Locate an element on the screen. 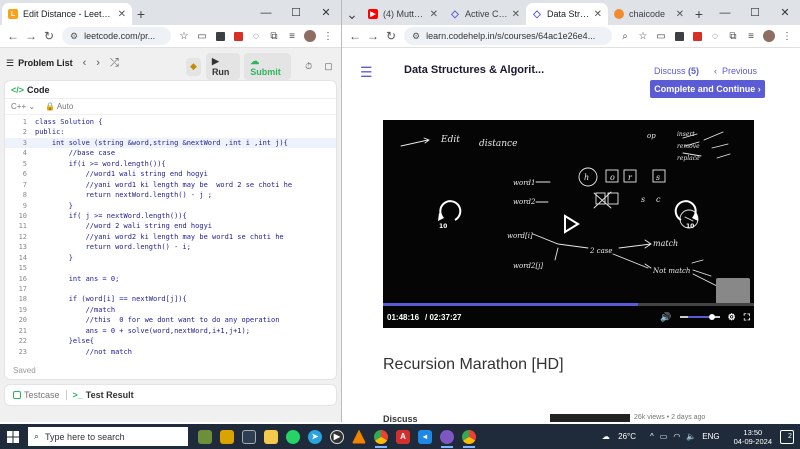 The height and width of the screenshot is (449, 800). taskbar-whatsapp is located at coordinates (293, 436).